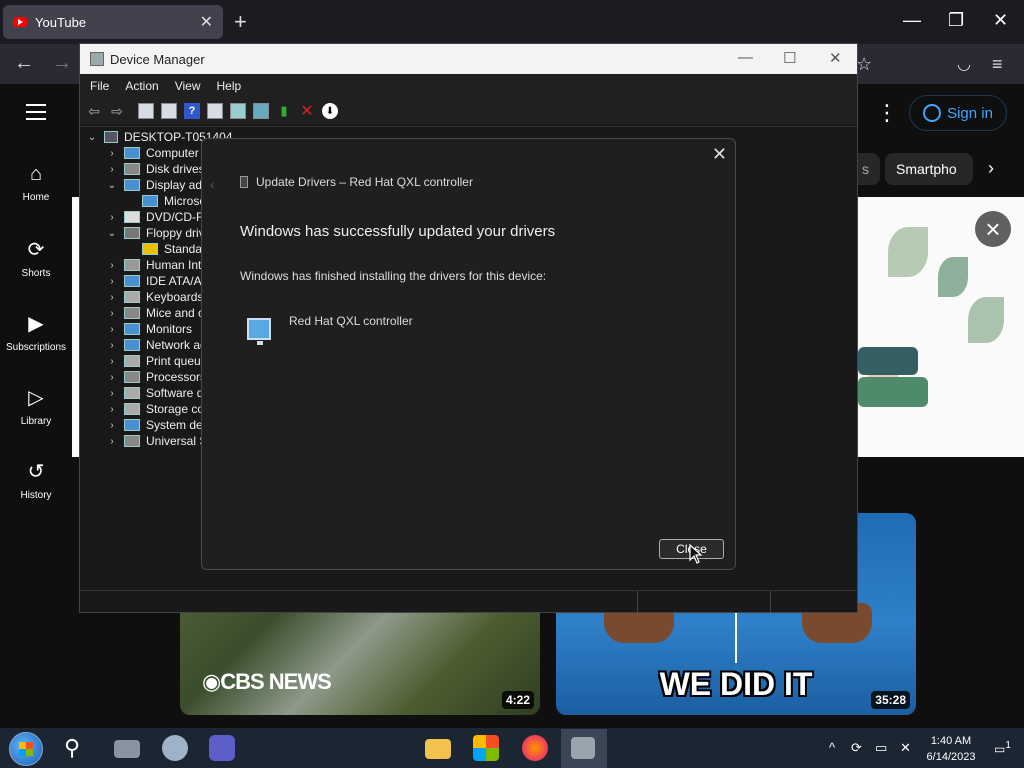 Image resolution: width=1024 pixels, height=768 pixels. Describe the element at coordinates (156, 361) in the screenshot. I see `tree-item: › Print queue` at that location.